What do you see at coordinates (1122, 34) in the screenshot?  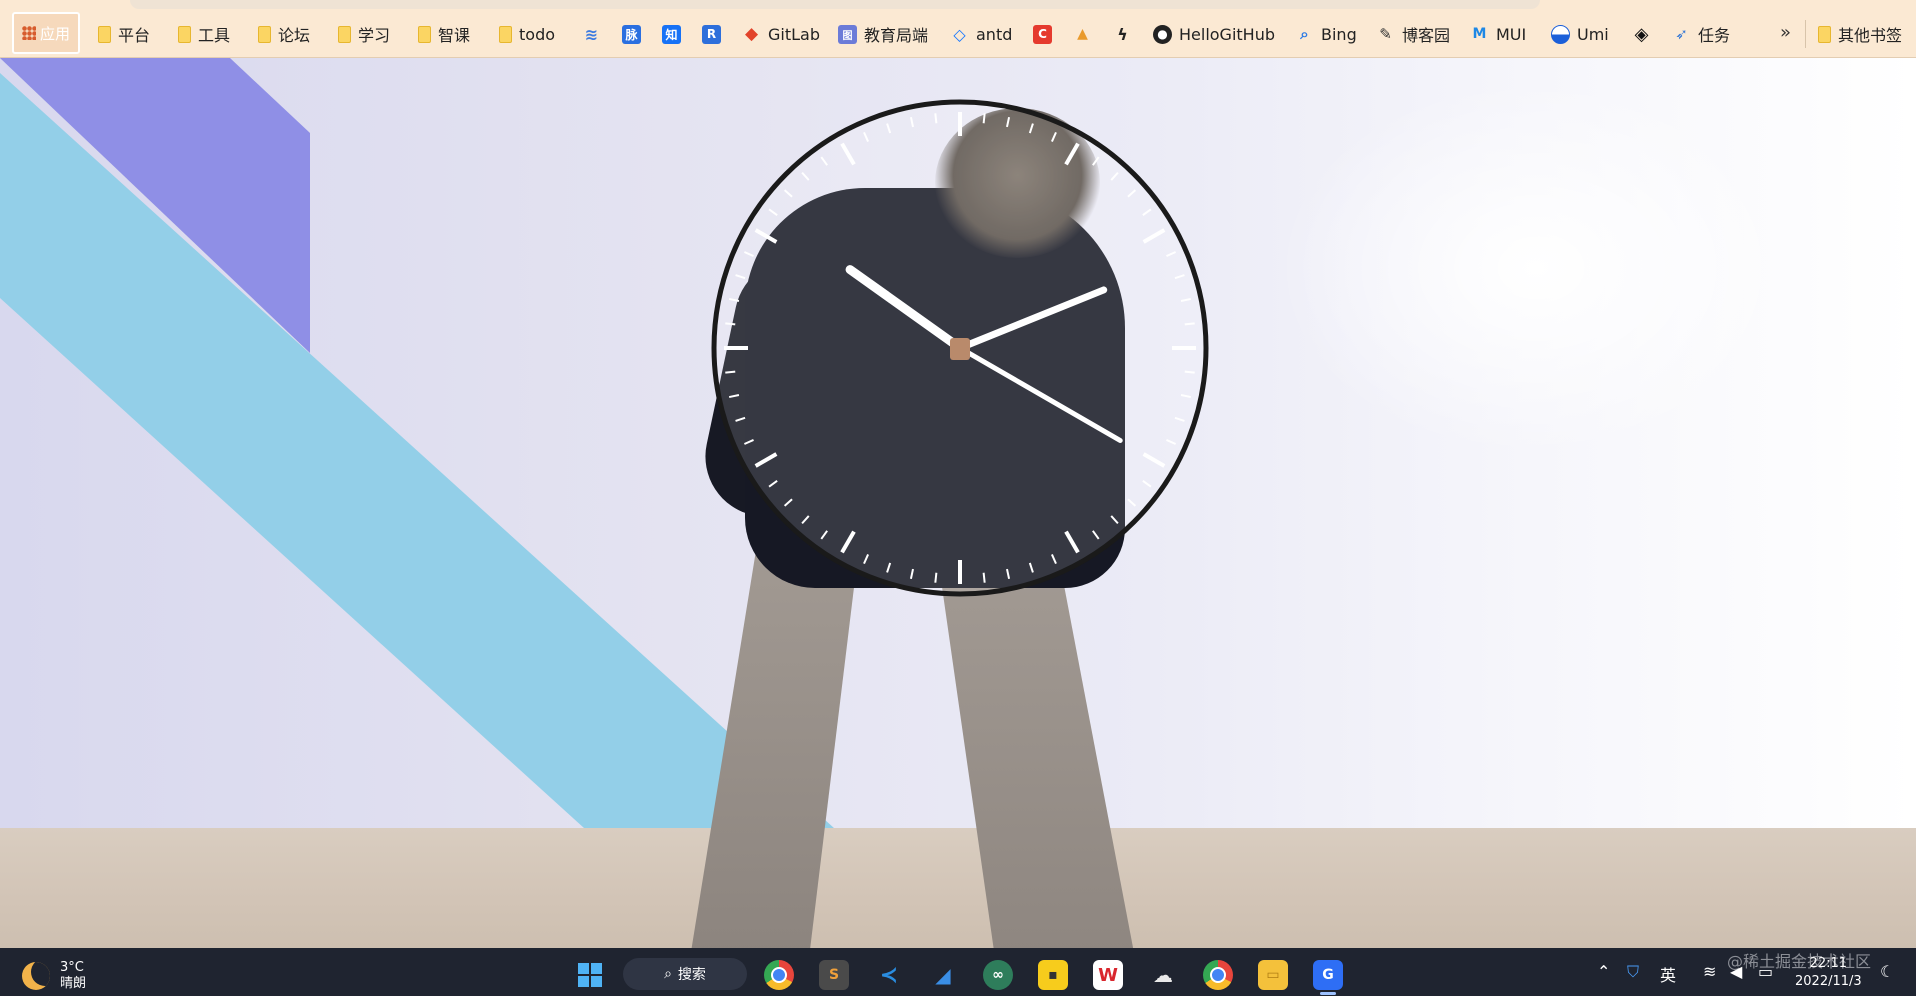 I see `bookmark-bolt: ϟ` at bounding box center [1122, 34].